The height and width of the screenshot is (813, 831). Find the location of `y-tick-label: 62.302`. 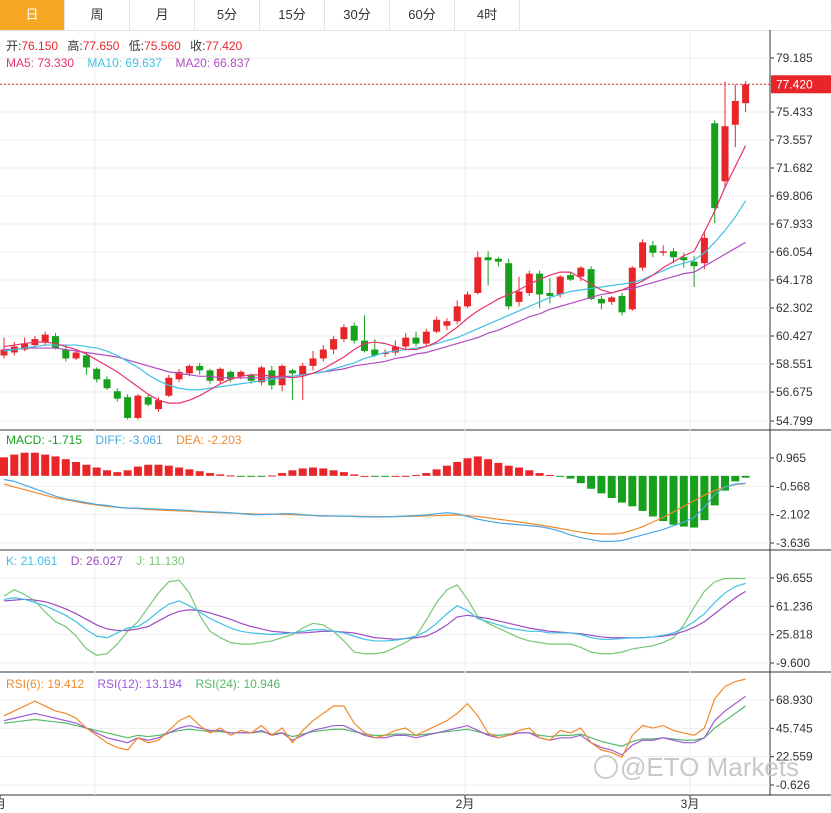

y-tick-label: 62.302 is located at coordinates (794, 308).